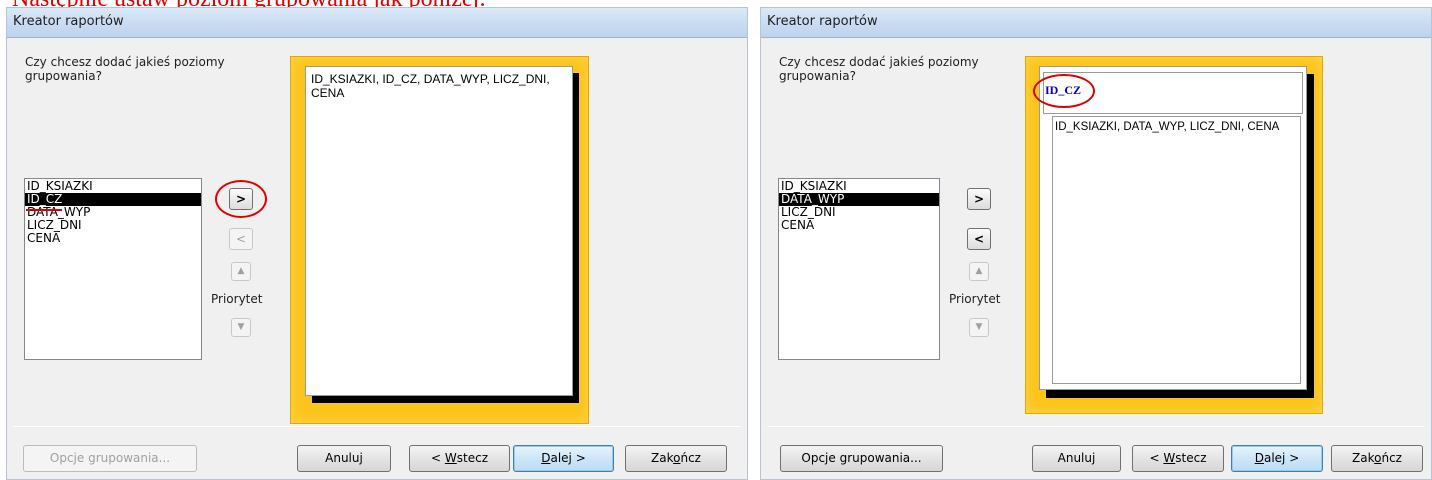 This screenshot has height=480, width=1432. What do you see at coordinates (1063, 90) in the screenshot?
I see `group-level-field: ID_CZ` at bounding box center [1063, 90].